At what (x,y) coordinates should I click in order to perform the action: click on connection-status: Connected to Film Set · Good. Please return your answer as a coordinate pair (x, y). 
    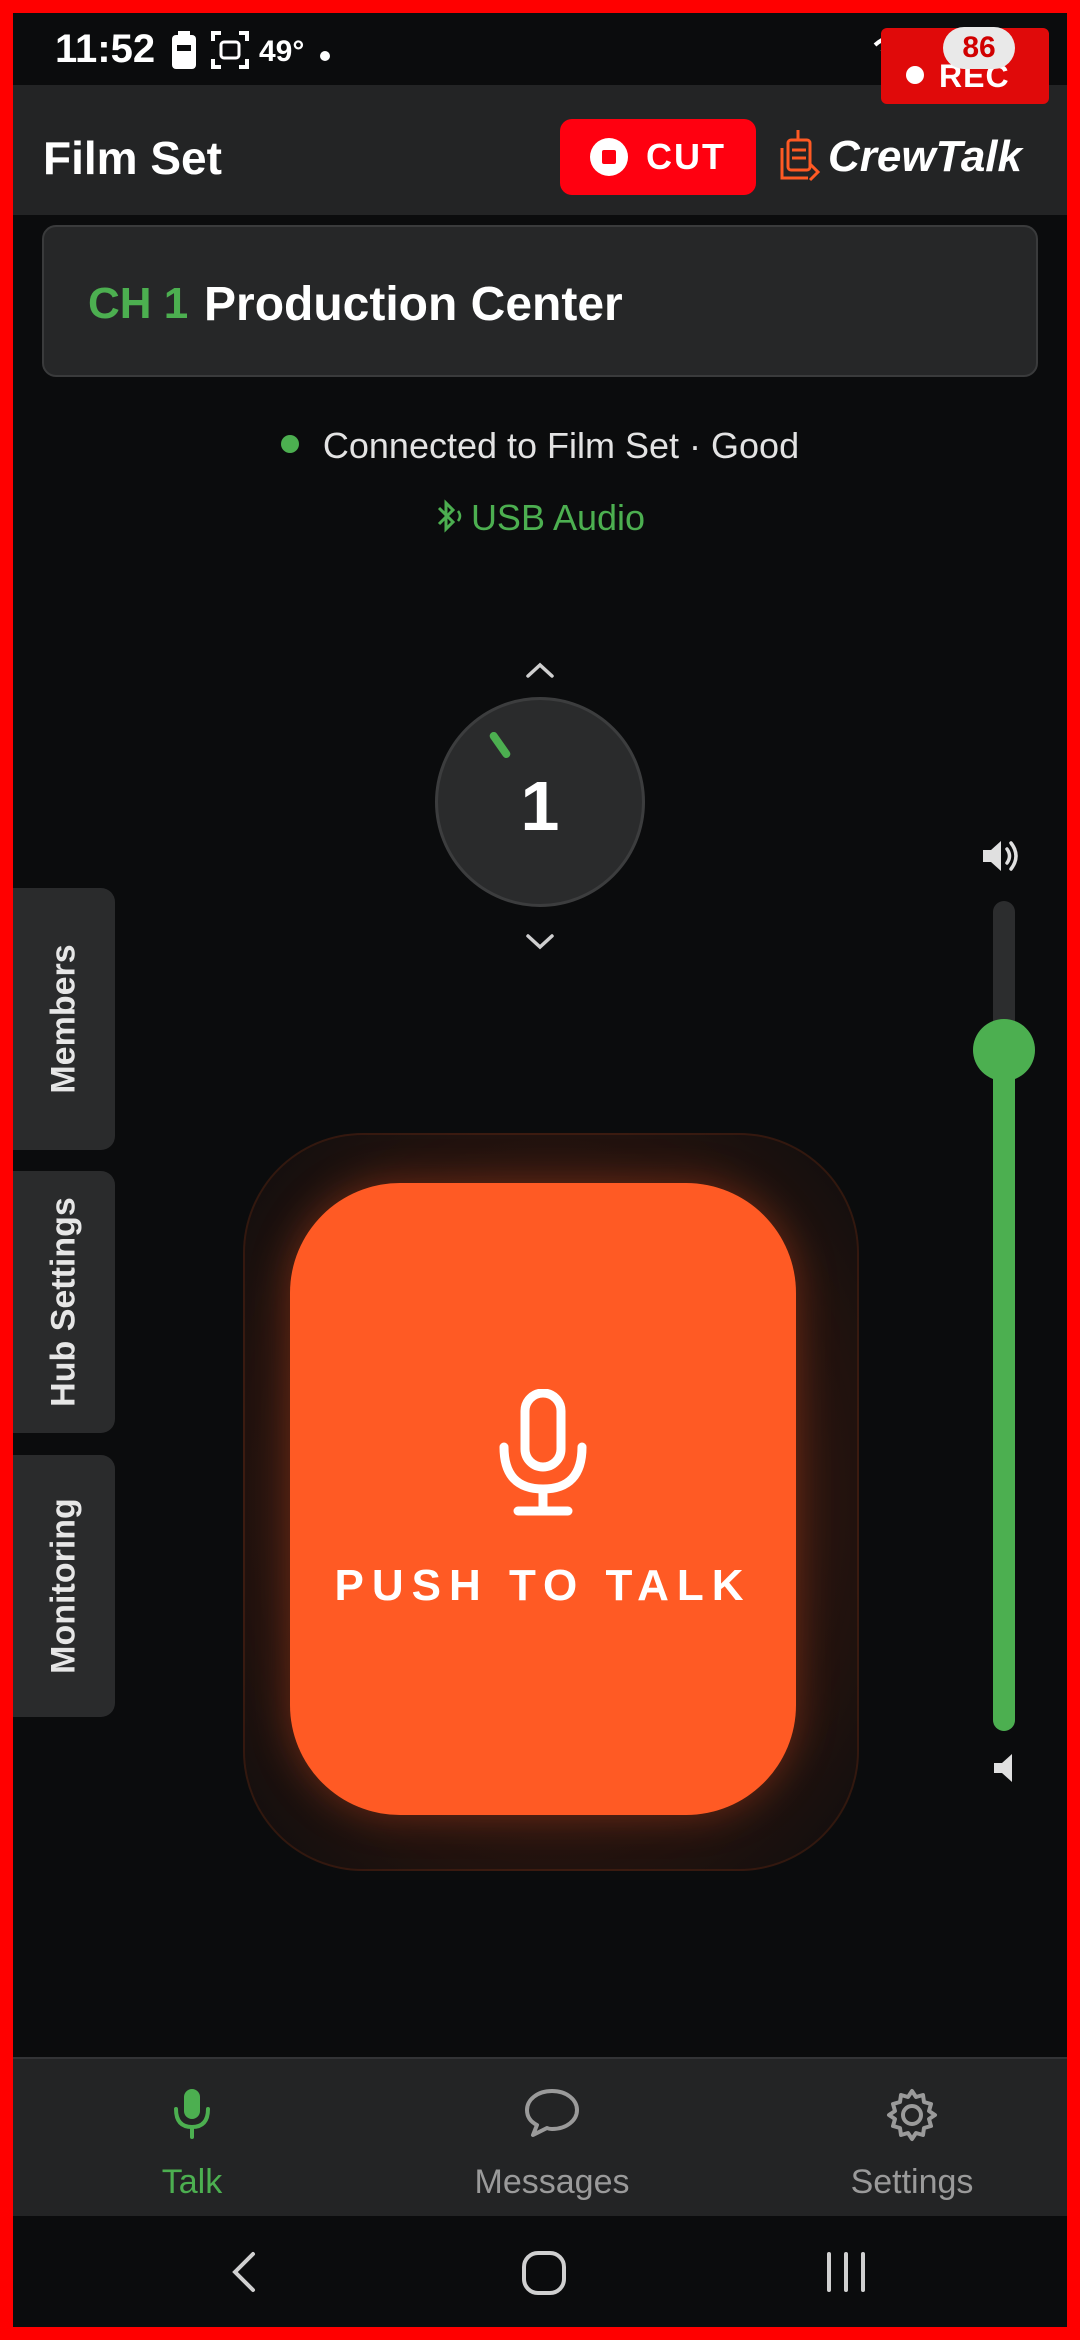
    Looking at the image, I should click on (540, 446).